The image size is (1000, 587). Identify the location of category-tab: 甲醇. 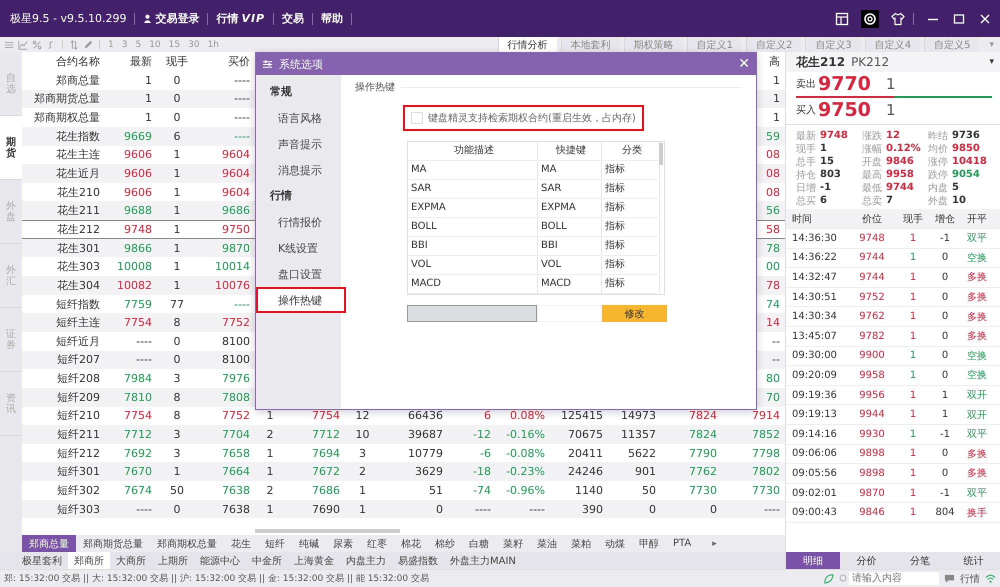
(649, 543).